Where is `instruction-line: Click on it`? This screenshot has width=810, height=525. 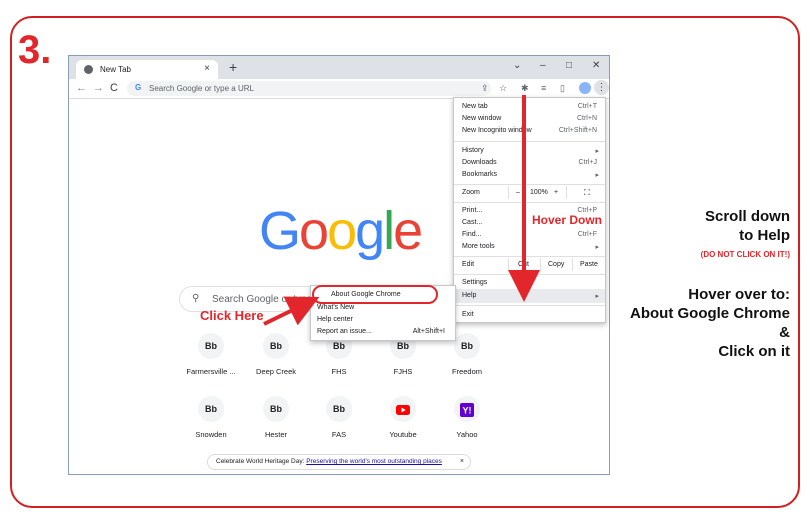
instruction-line: Click on it is located at coordinates (754, 351).